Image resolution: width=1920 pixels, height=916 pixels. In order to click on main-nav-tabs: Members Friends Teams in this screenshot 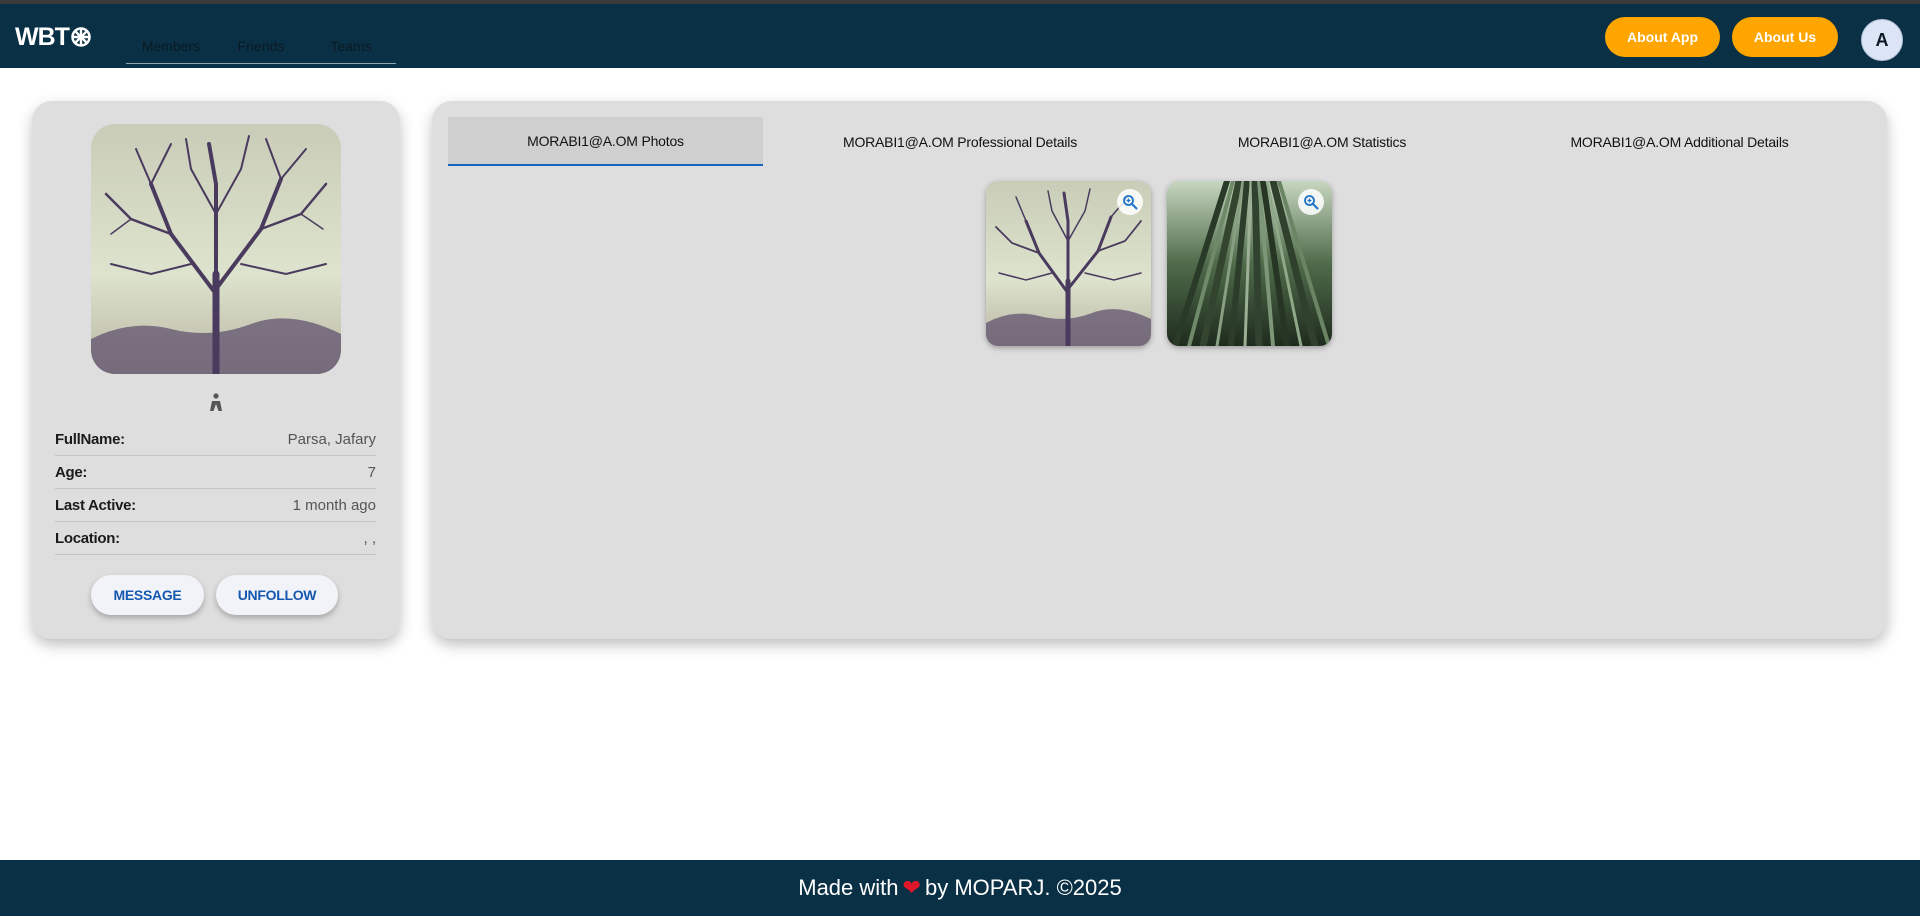, I will do `click(261, 45)`.